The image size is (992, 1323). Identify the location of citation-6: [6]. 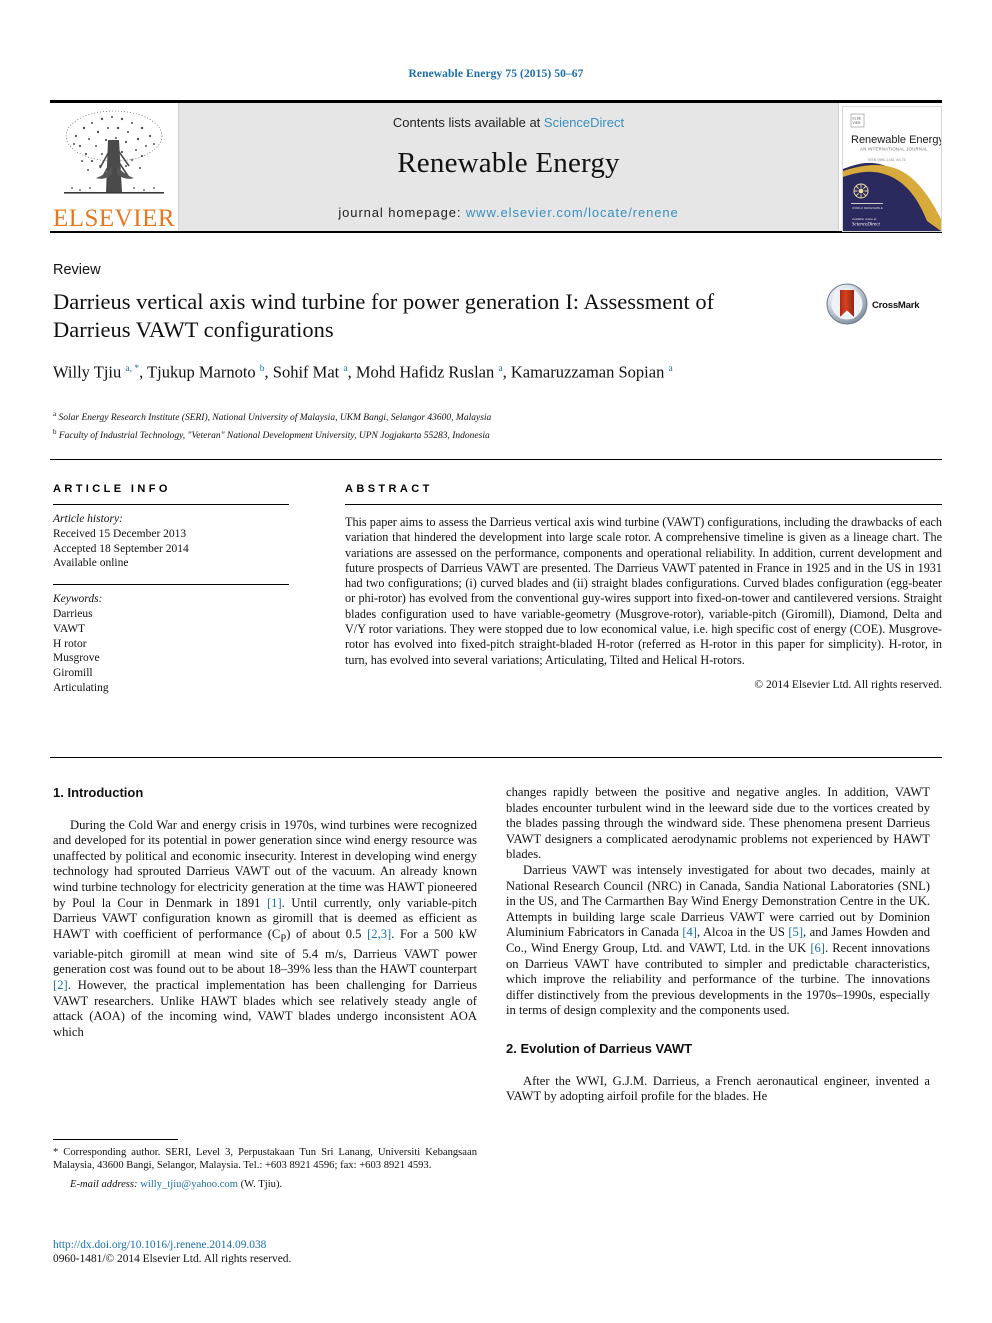
(817, 948).